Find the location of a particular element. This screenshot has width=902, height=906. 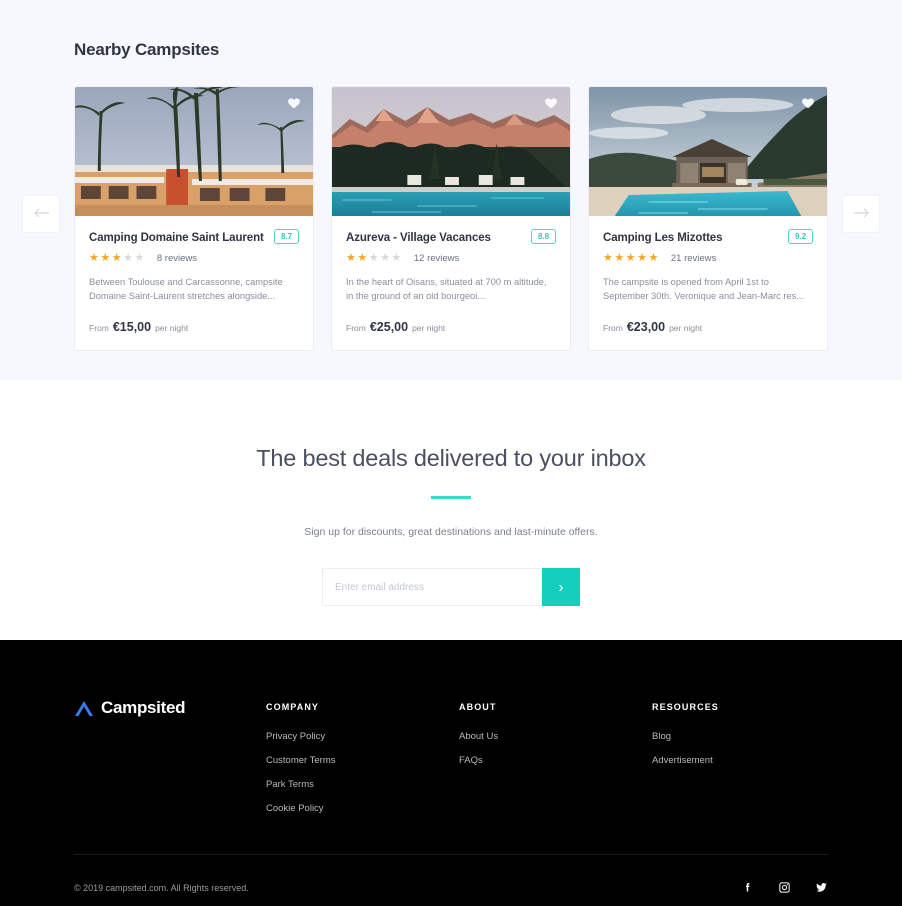

price-row: From €25,00 per night is located at coordinates (451, 327).